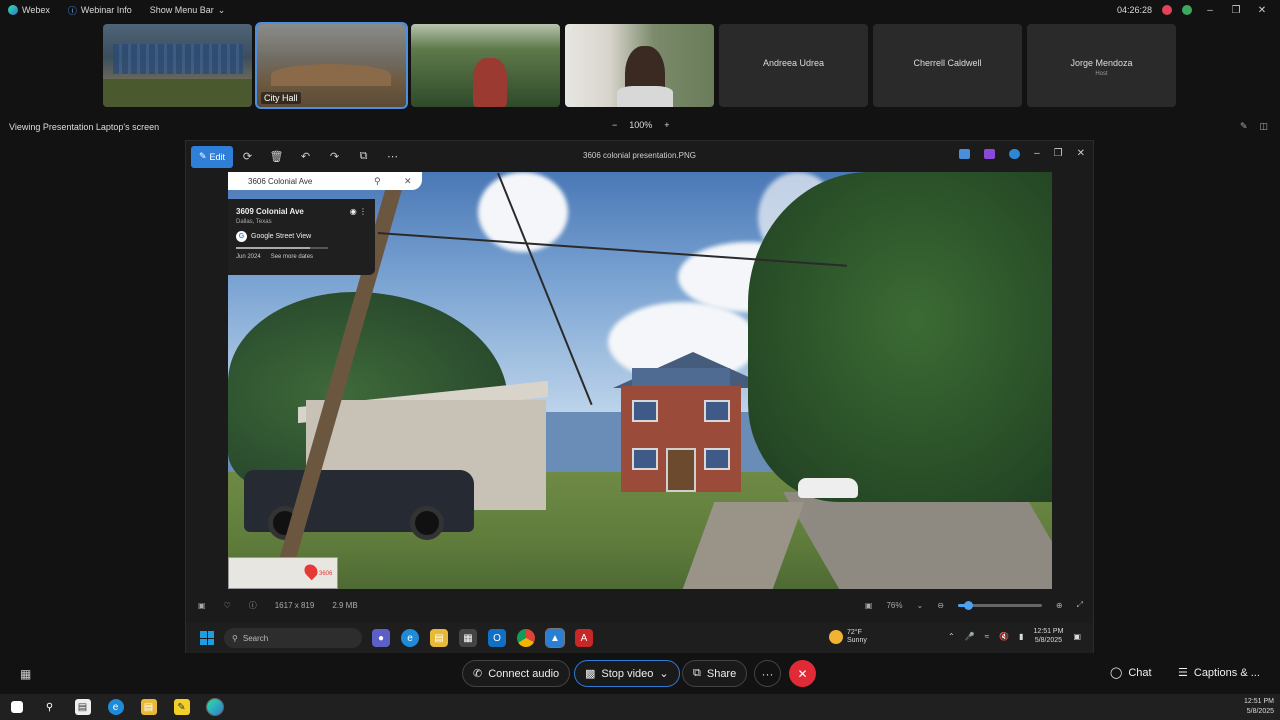  I want to click on designer-icon, so click(990, 153).